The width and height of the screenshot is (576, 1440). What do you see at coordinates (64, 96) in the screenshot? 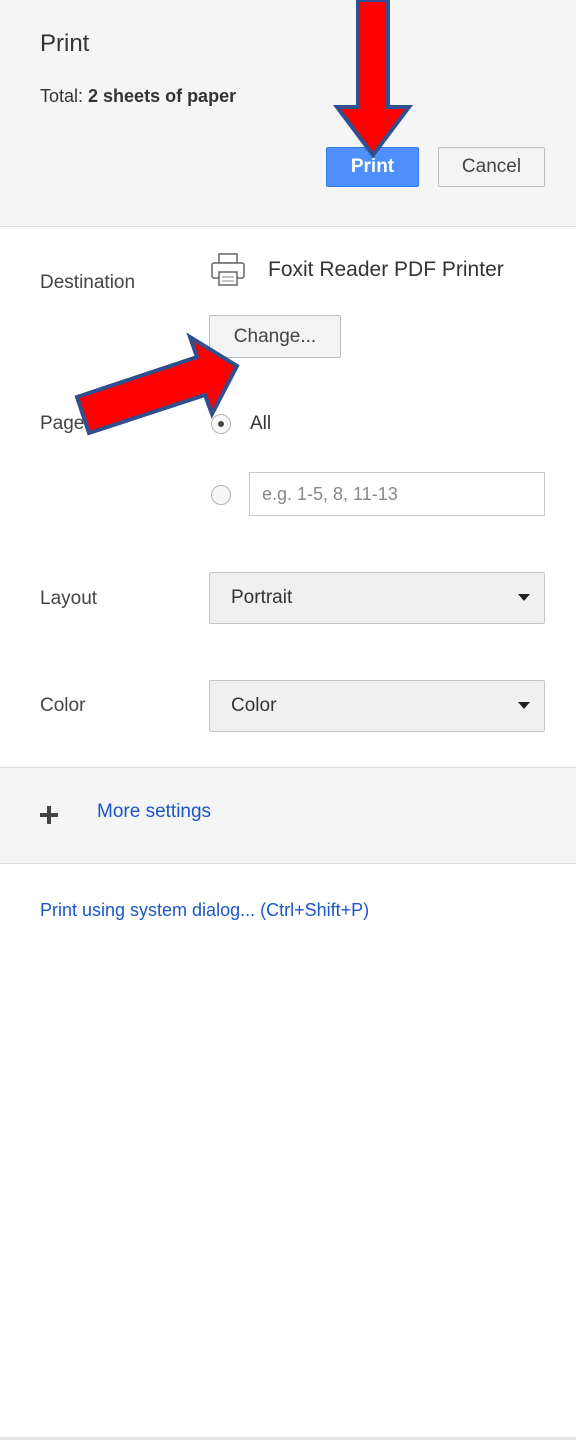
I see `total-label: Total:` at bounding box center [64, 96].